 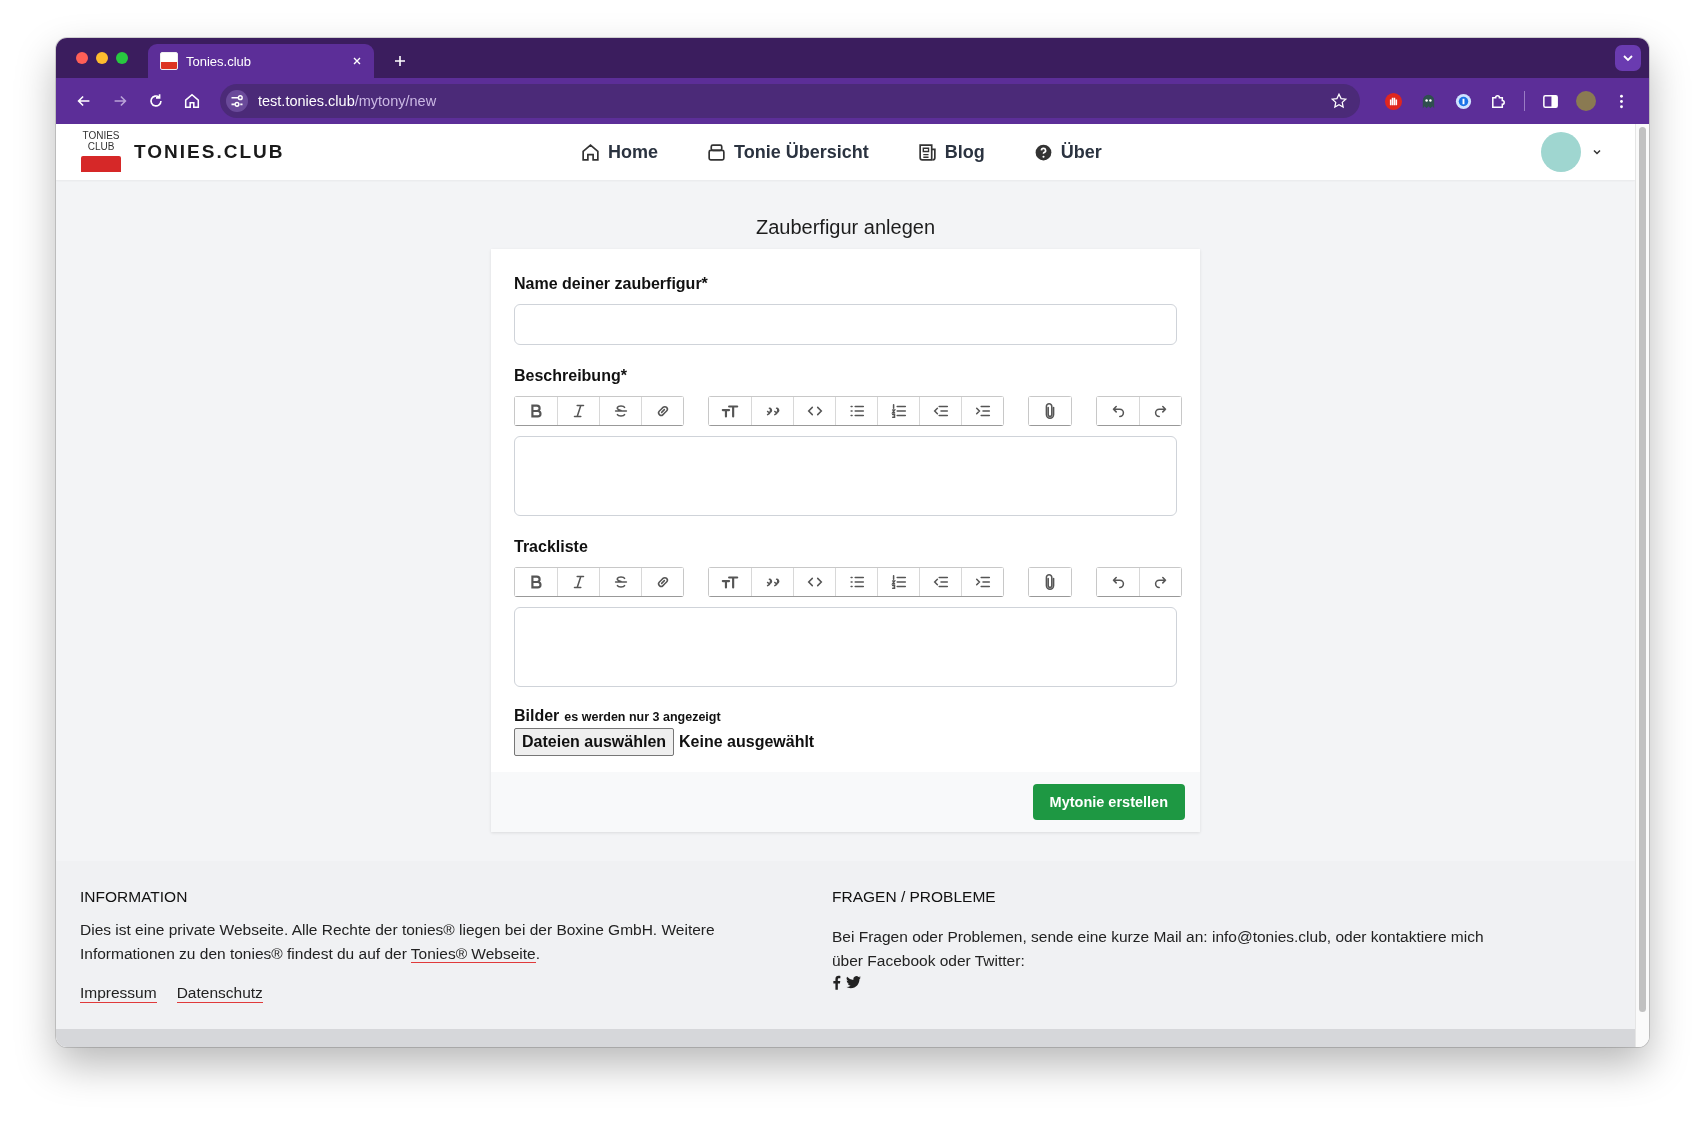 I want to click on url-text: test.tonies.club/mytony/new, so click(x=347, y=101).